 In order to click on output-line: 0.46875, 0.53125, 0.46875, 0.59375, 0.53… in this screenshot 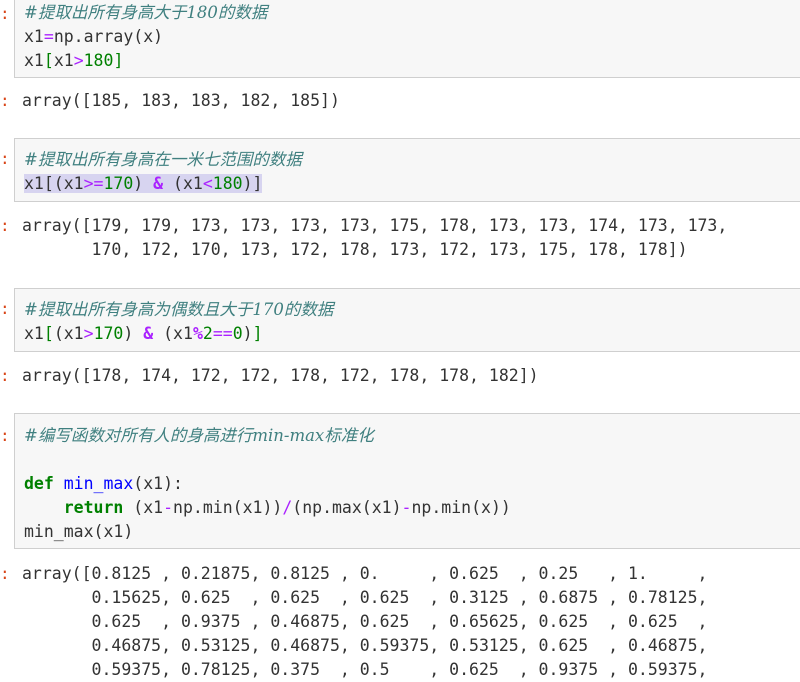, I will do `click(365, 645)`.